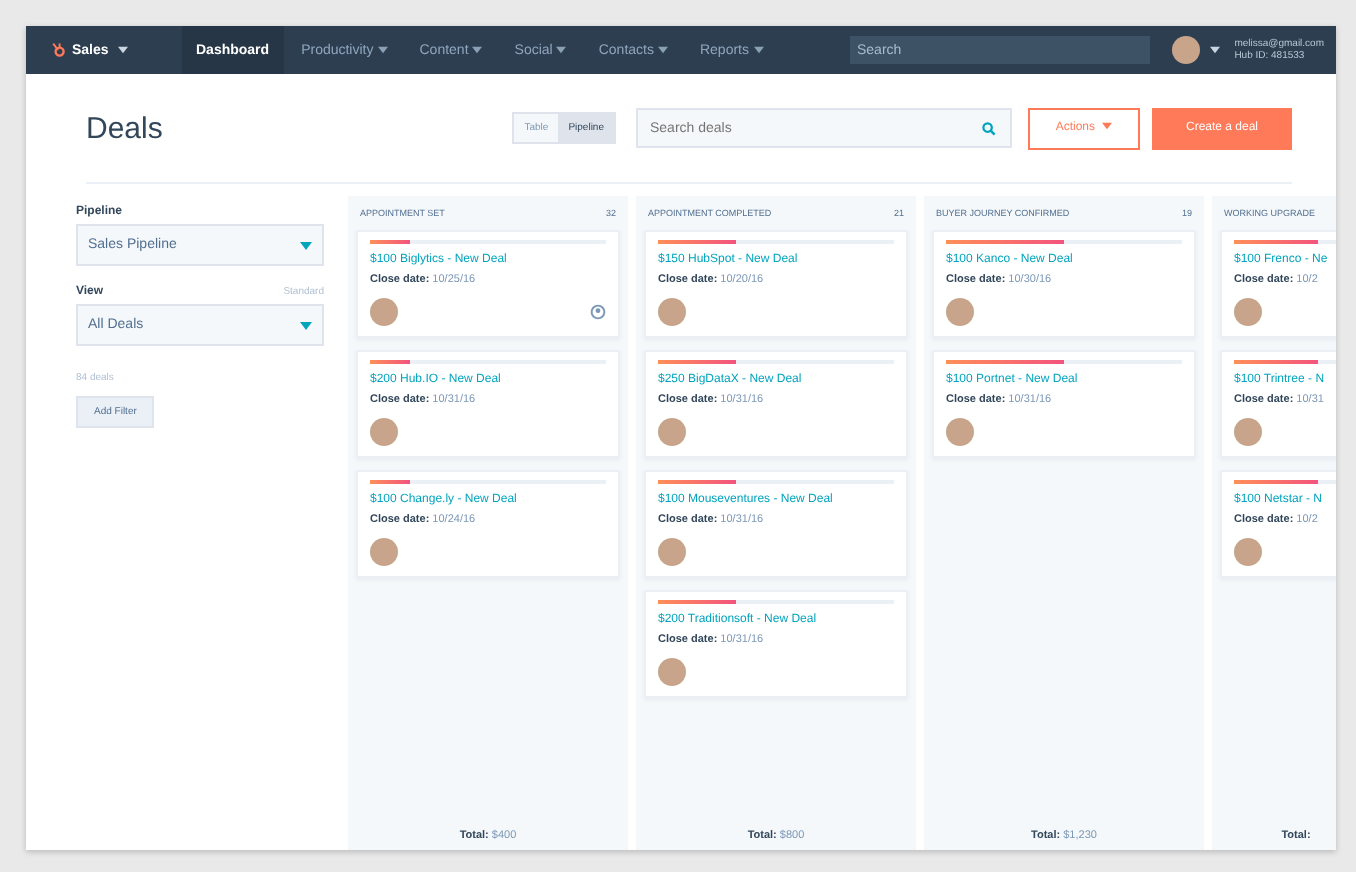 The width and height of the screenshot is (1356, 872). What do you see at coordinates (1186, 50) in the screenshot?
I see `user-avatar` at bounding box center [1186, 50].